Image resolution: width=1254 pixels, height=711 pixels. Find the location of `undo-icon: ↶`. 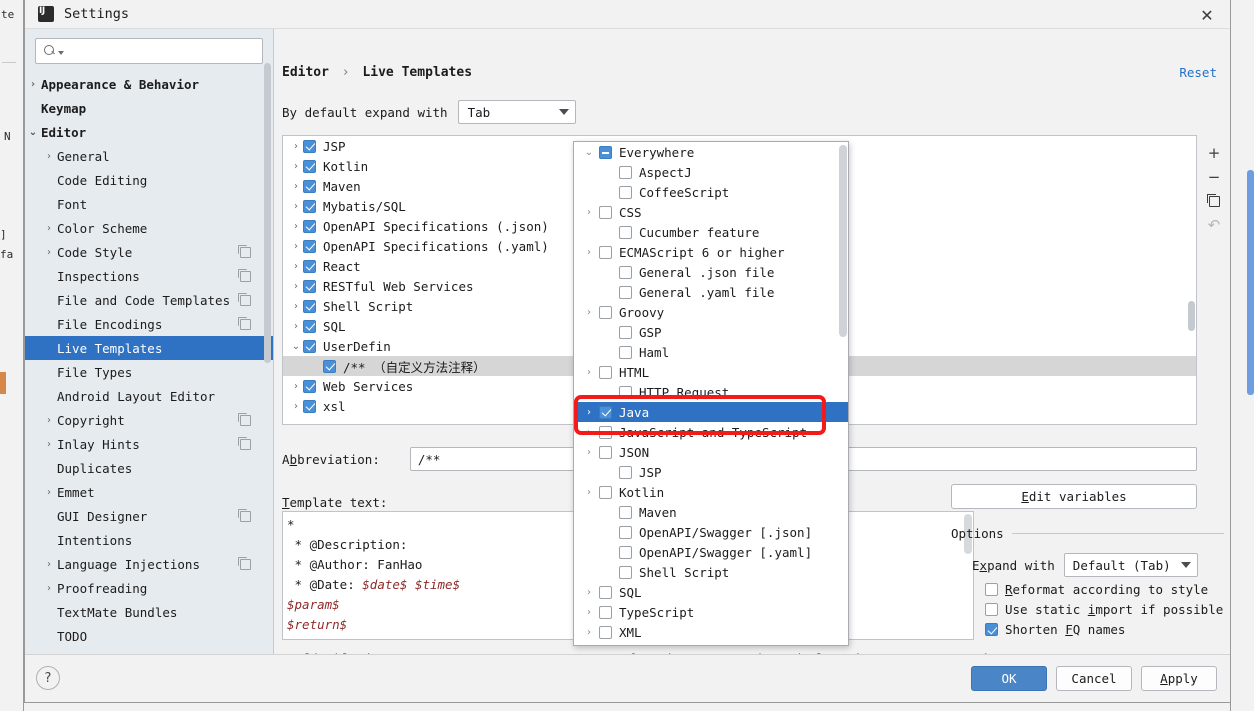

undo-icon: ↶ is located at coordinates (1214, 225).